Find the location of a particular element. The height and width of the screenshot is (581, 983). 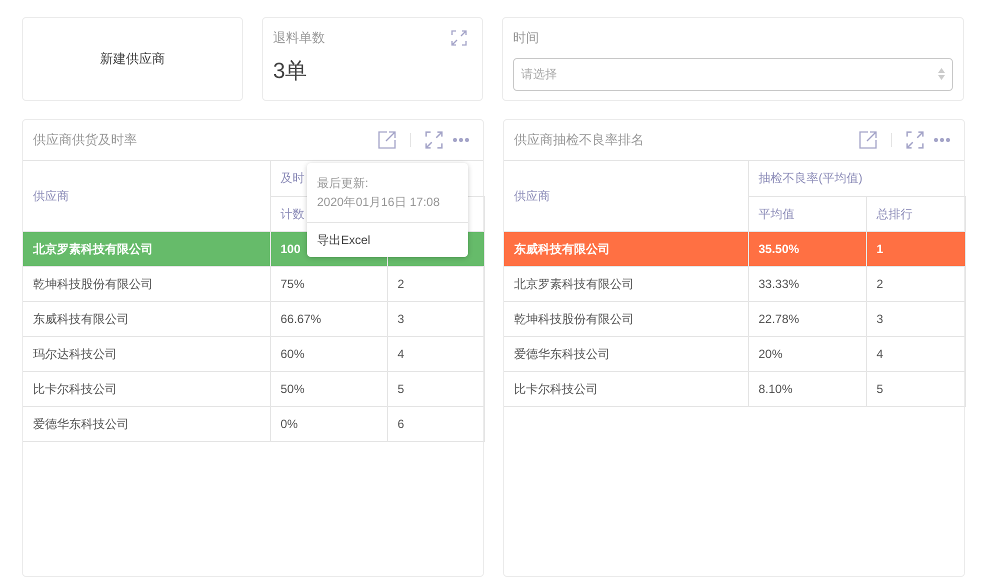

table-cell: 66.67% is located at coordinates (328, 318).